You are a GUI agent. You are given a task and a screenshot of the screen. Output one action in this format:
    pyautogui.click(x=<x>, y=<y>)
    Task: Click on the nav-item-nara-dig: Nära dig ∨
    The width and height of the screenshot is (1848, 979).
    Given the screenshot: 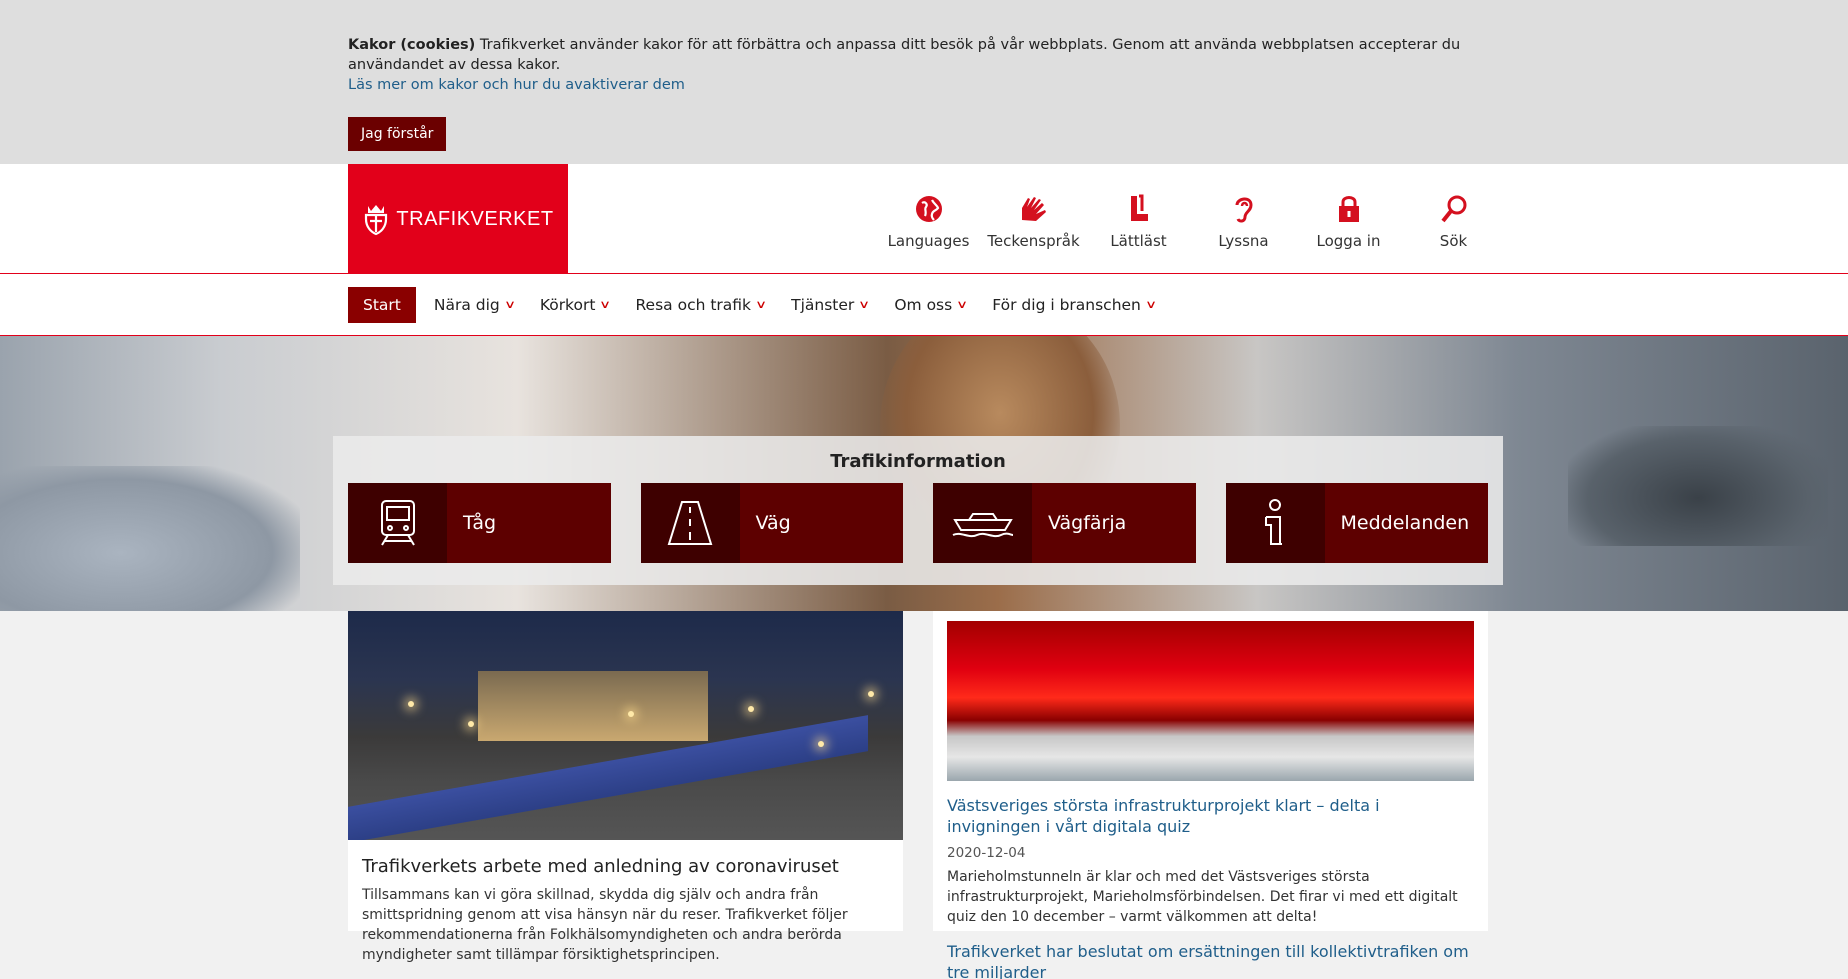 What is the action you would take?
    pyautogui.click(x=474, y=305)
    